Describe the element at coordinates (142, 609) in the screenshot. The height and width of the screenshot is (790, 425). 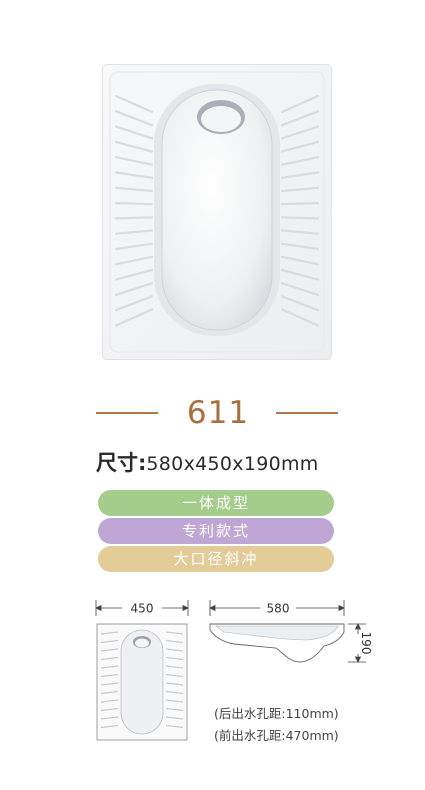
I see `top-view-width-label: 450` at that location.